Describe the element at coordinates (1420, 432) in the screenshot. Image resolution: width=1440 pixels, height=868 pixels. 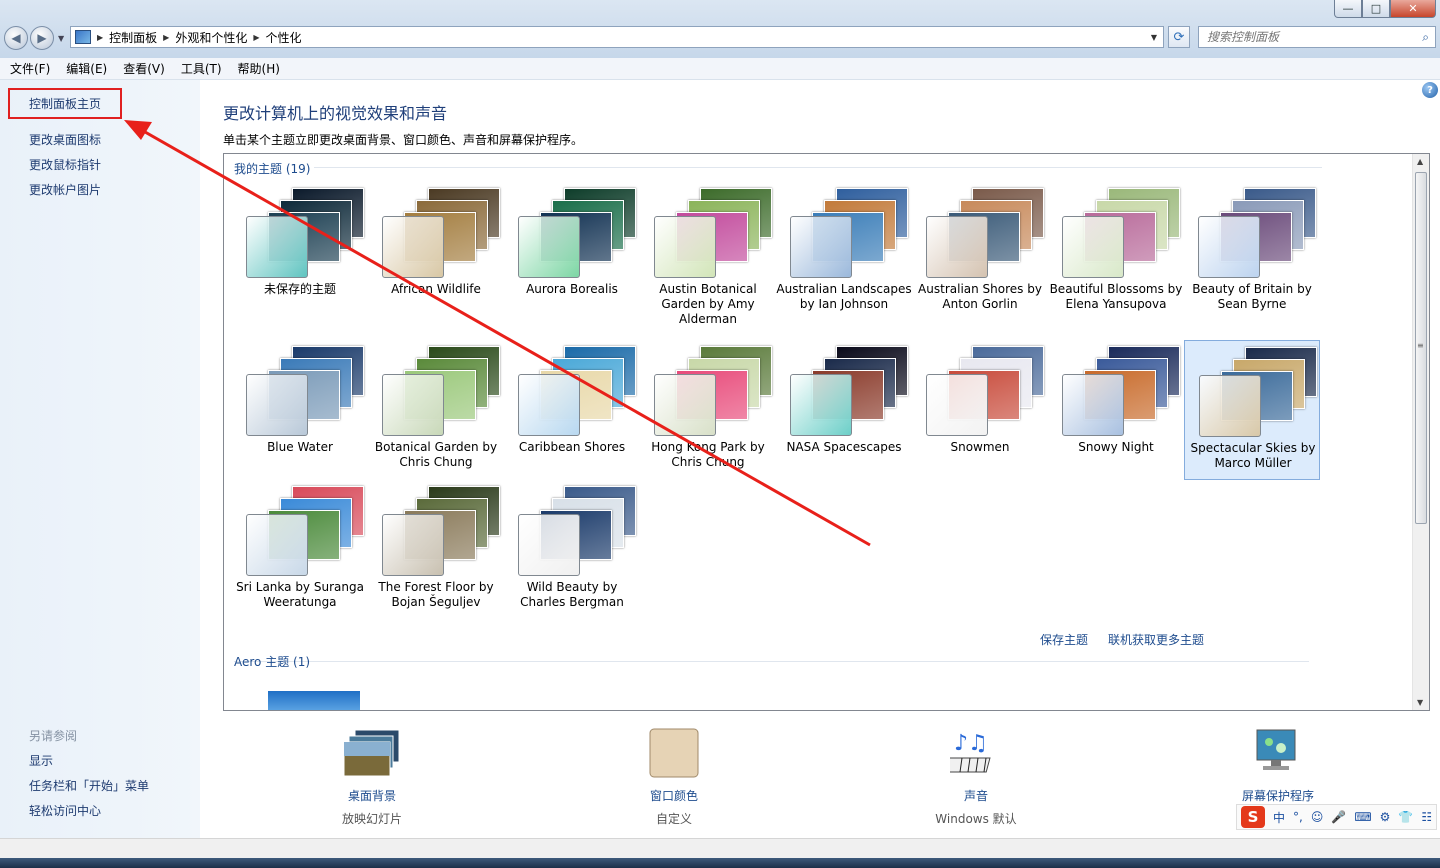
I see `vertical-scrollbar: ▲ ≡ ▼` at that location.